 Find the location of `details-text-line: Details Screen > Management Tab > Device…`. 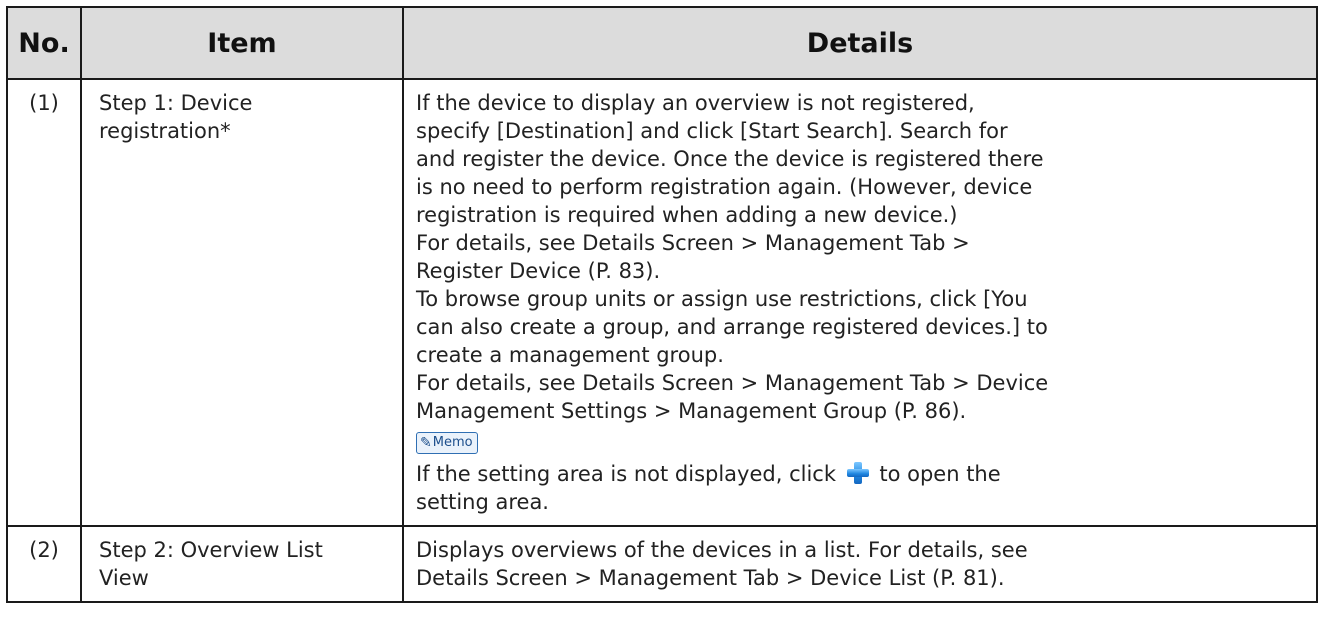

details-text-line: Details Screen > Management Tab > Device… is located at coordinates (710, 578).